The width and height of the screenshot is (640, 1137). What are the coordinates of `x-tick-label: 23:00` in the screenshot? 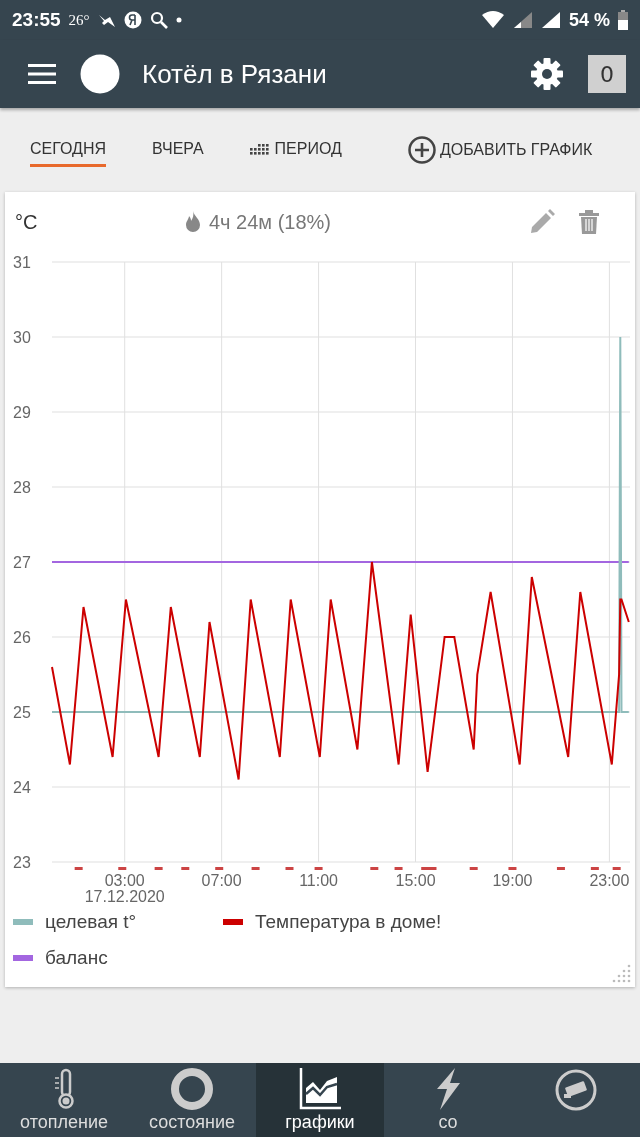 It's located at (609, 880).